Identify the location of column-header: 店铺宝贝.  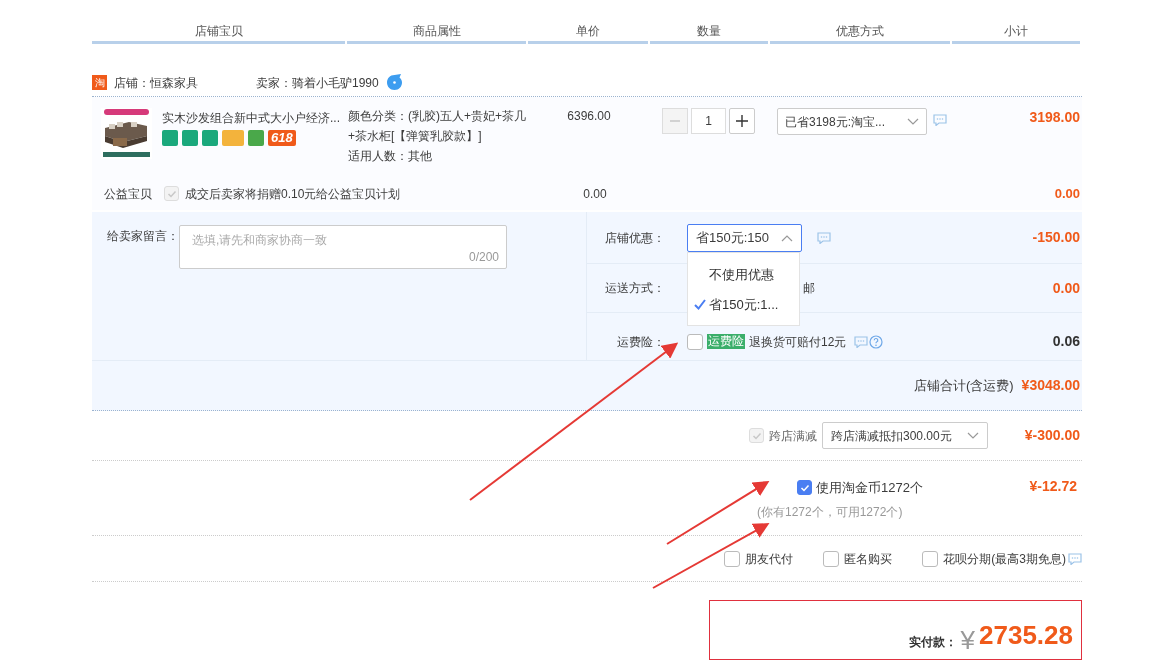
(218, 33).